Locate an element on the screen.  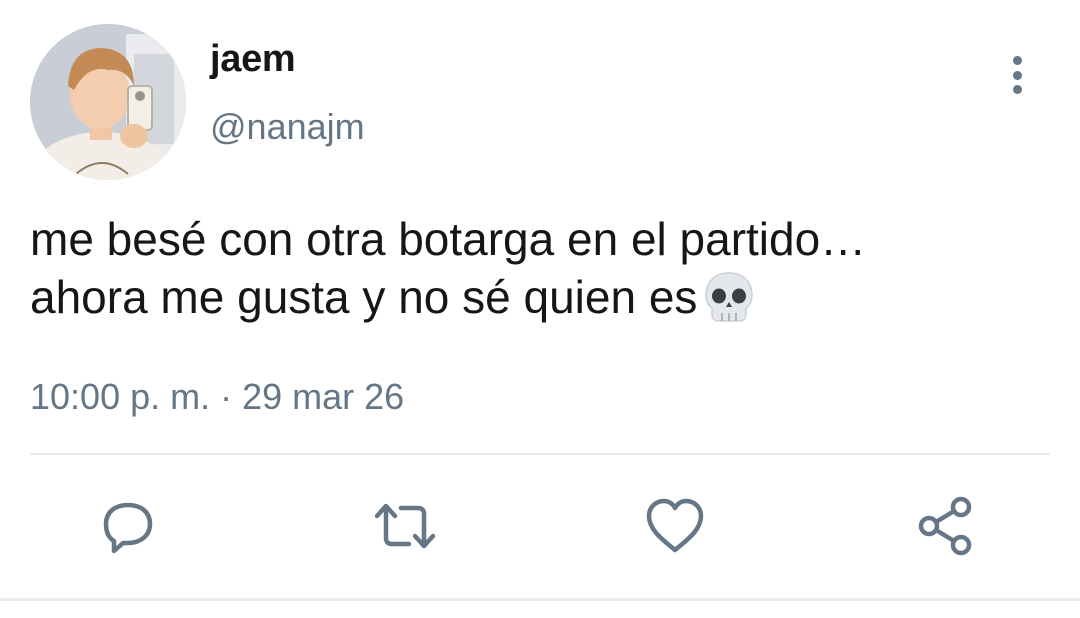
display-name: jaem is located at coordinates (253, 59).